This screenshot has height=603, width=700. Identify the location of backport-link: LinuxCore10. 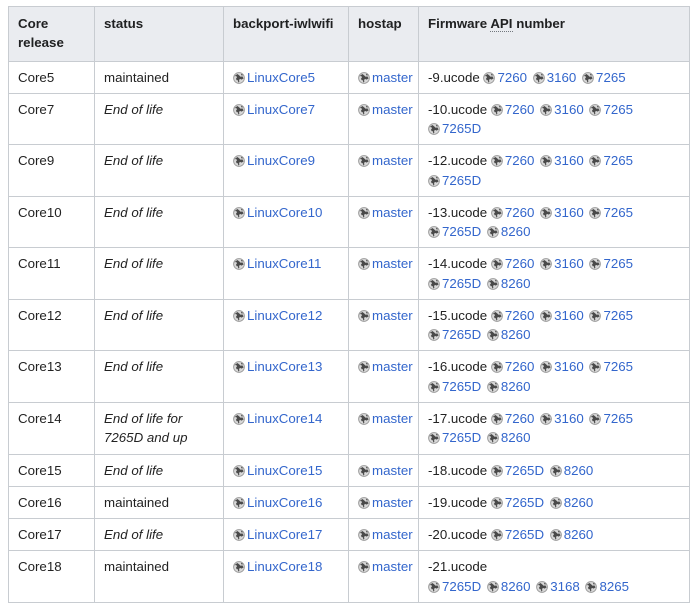
(277, 212).